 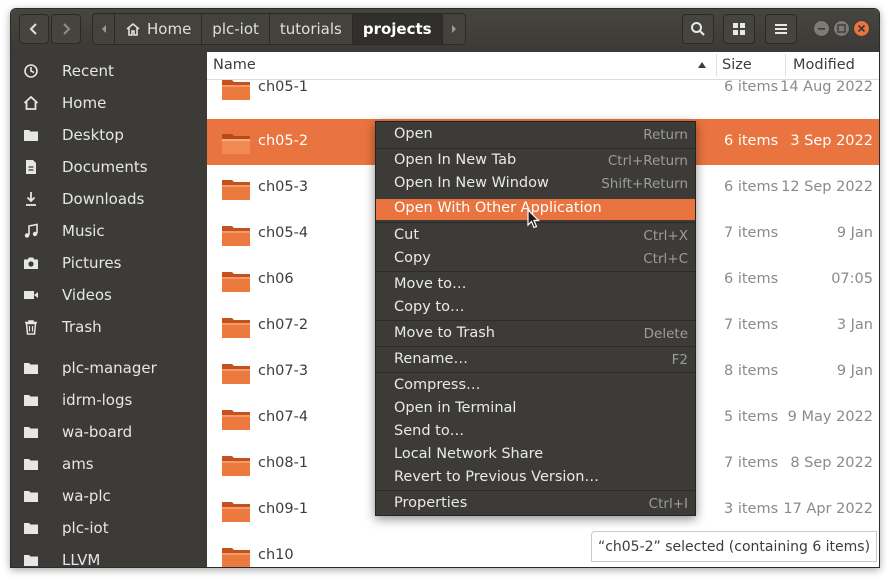 What do you see at coordinates (535, 236) in the screenshot?
I see `menu-item-cut: Cut Ctrl+X` at bounding box center [535, 236].